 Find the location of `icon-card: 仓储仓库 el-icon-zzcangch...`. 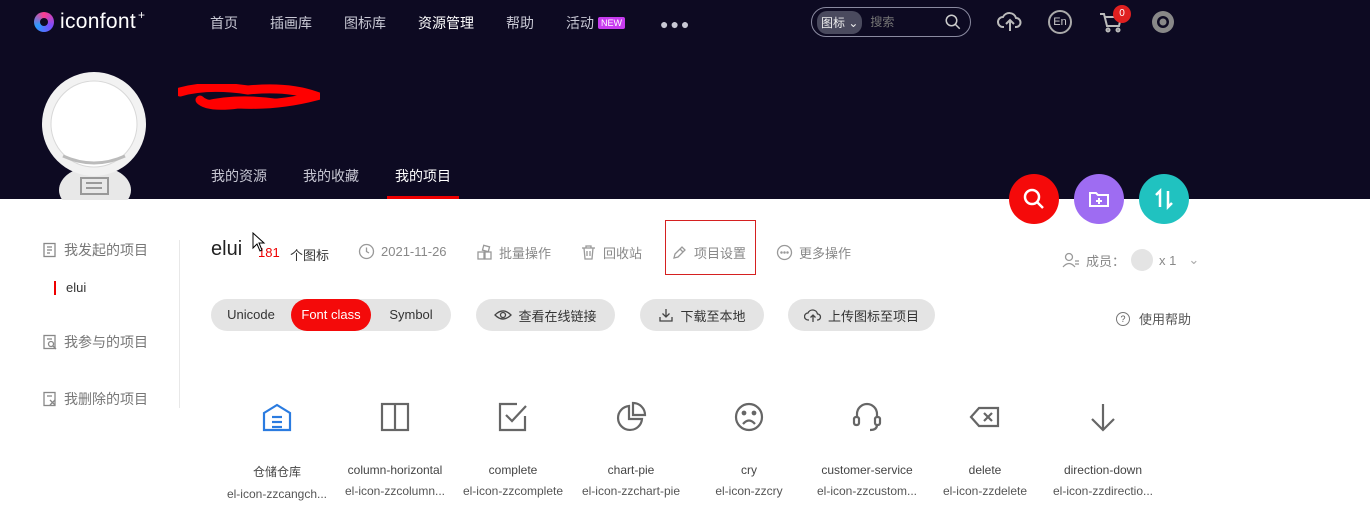

icon-card: 仓储仓库 el-icon-zzcangch... is located at coordinates (277, 448).